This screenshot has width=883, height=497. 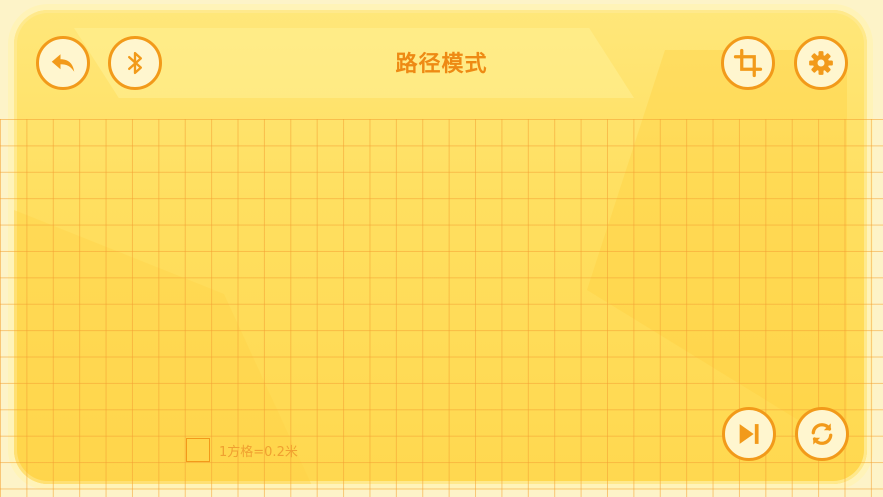 I want to click on bluetooth-icon, so click(x=134, y=63).